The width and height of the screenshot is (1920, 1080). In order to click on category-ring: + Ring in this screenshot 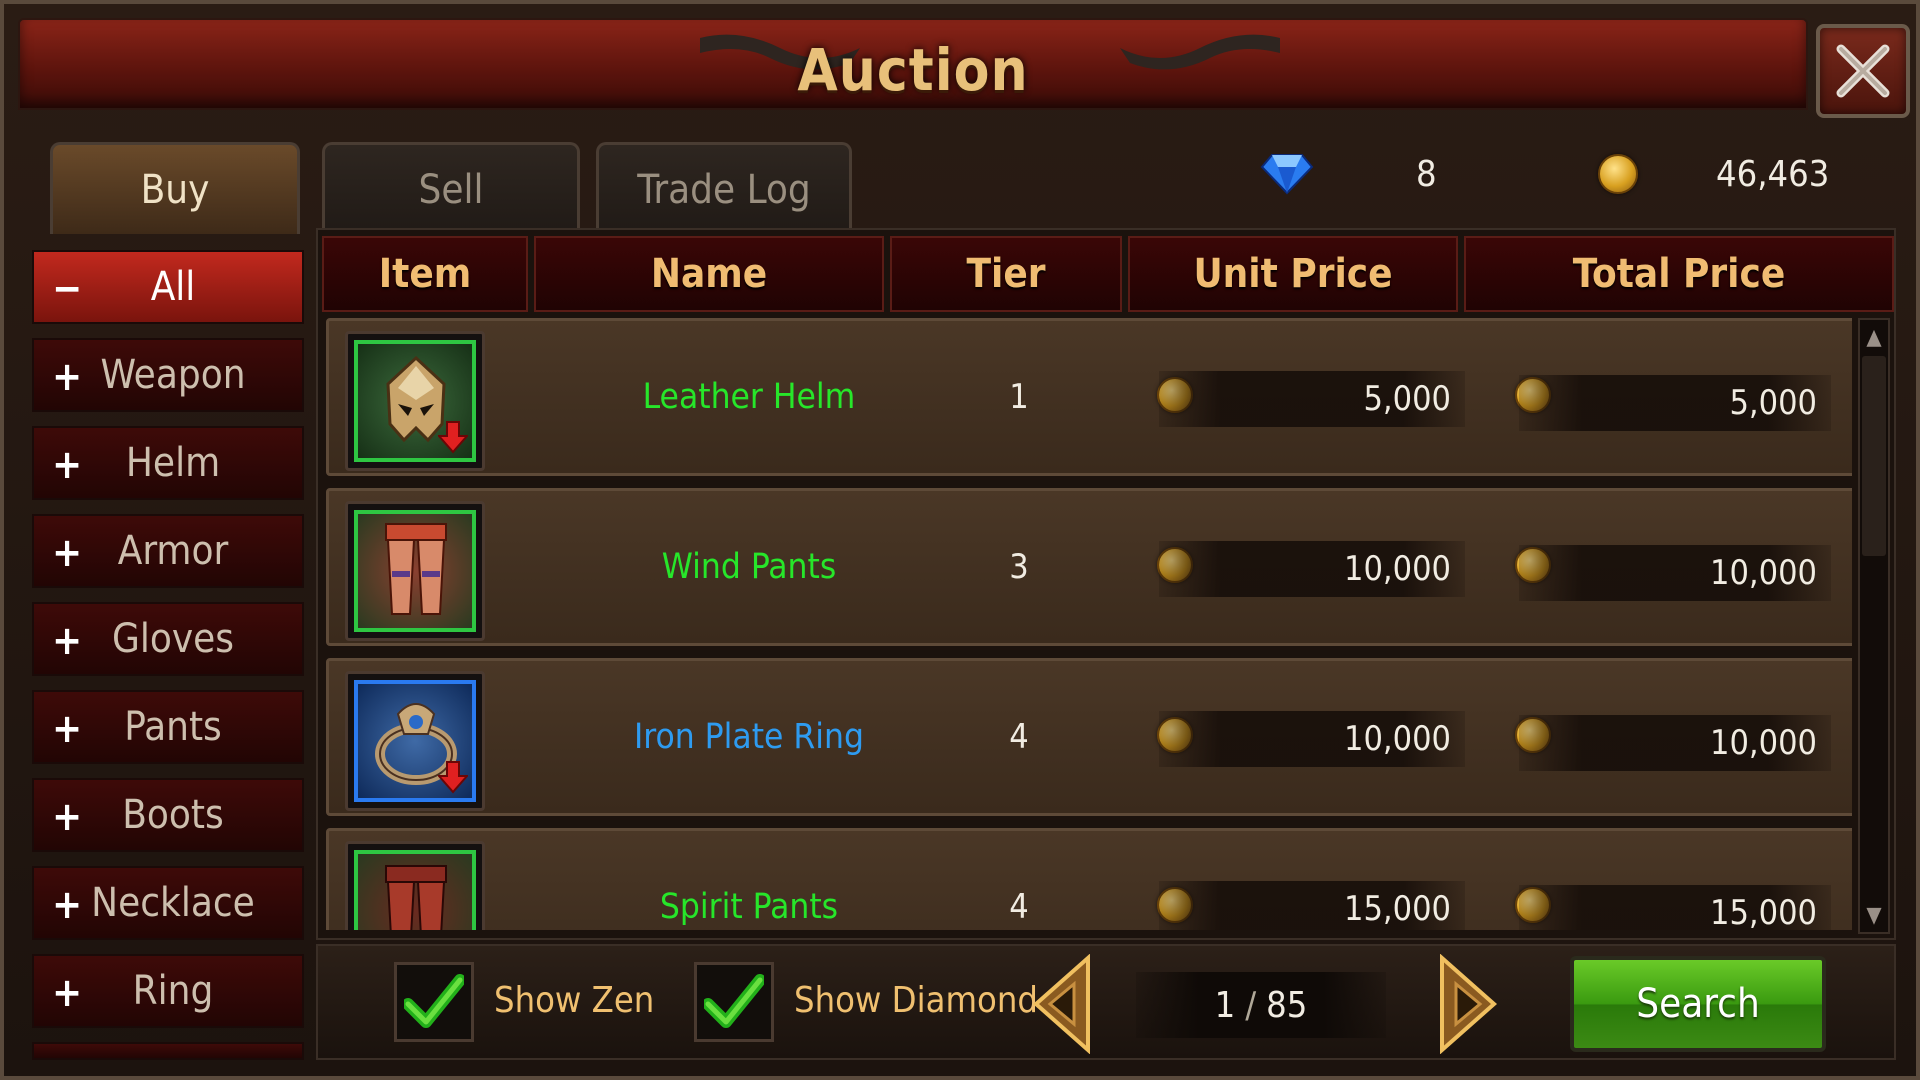, I will do `click(168, 991)`.